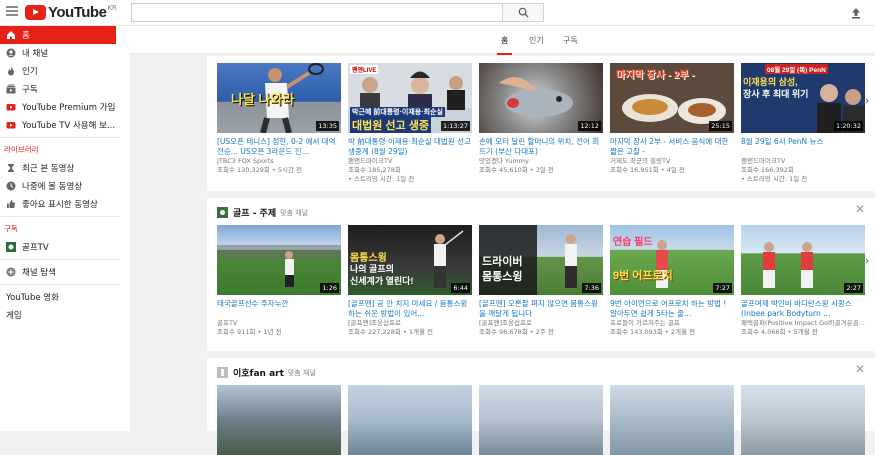 Image resolution: width=875 pixels, height=455 pixels. Describe the element at coordinates (65, 71) in the screenshot. I see `sidebar-item-trending: 인기` at that location.